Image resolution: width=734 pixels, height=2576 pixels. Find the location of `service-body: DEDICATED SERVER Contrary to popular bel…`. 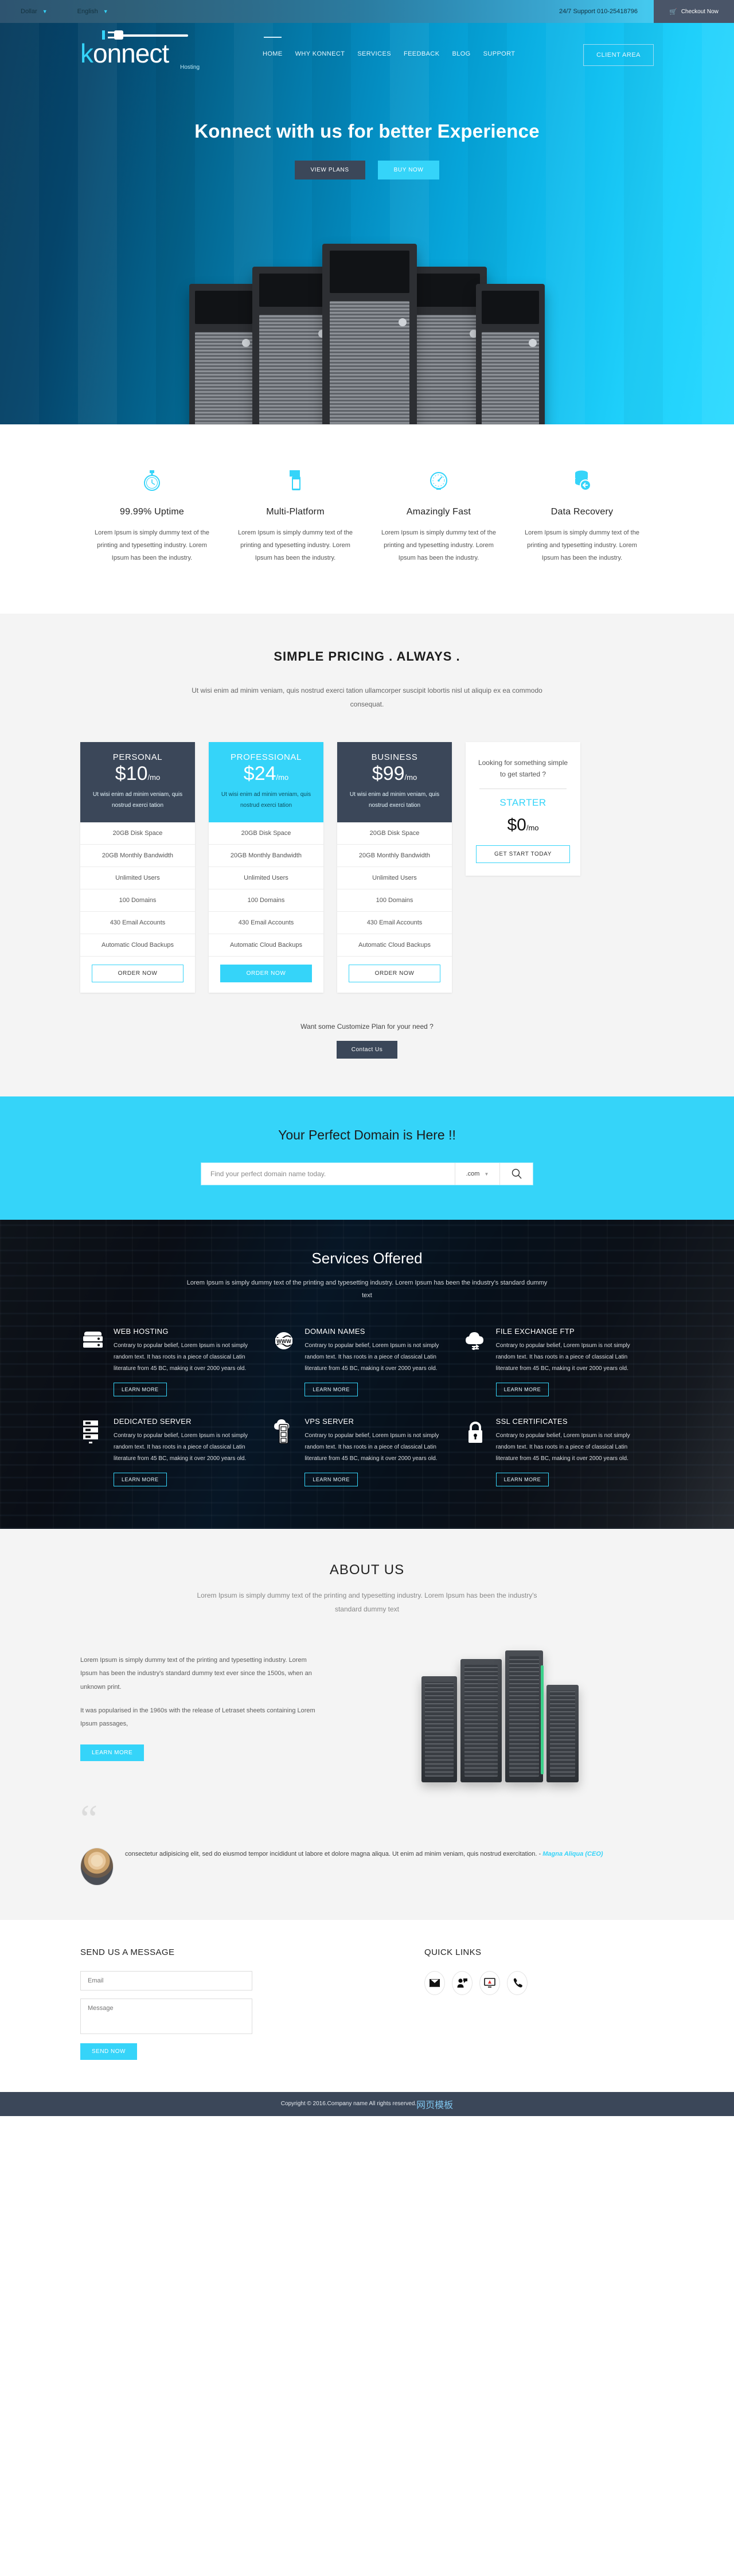

service-body: DEDICATED SERVER Contrary to popular bel… is located at coordinates (188, 1452).